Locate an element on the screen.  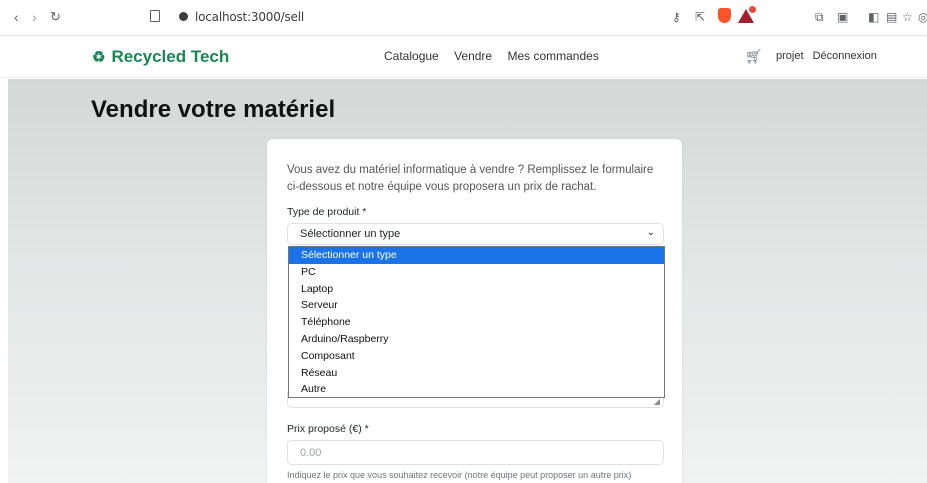
brand: ♻ Recycled Tech is located at coordinates (160, 57).